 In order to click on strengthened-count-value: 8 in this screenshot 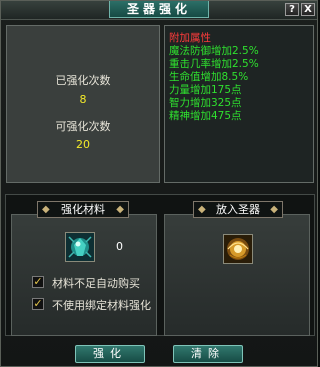, I will do `click(83, 99)`.